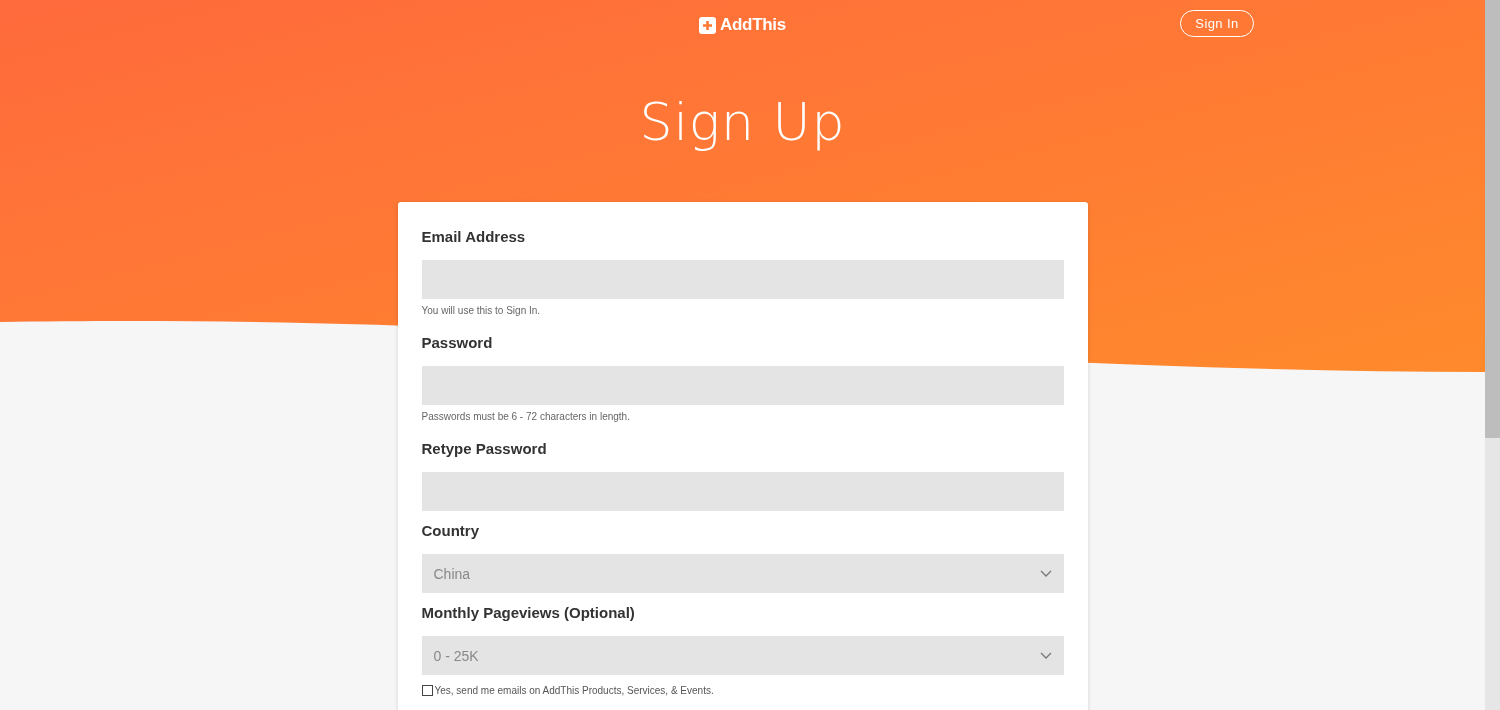 This screenshot has height=710, width=1500. What do you see at coordinates (742, 122) in the screenshot?
I see `page-title: Sign Up` at bounding box center [742, 122].